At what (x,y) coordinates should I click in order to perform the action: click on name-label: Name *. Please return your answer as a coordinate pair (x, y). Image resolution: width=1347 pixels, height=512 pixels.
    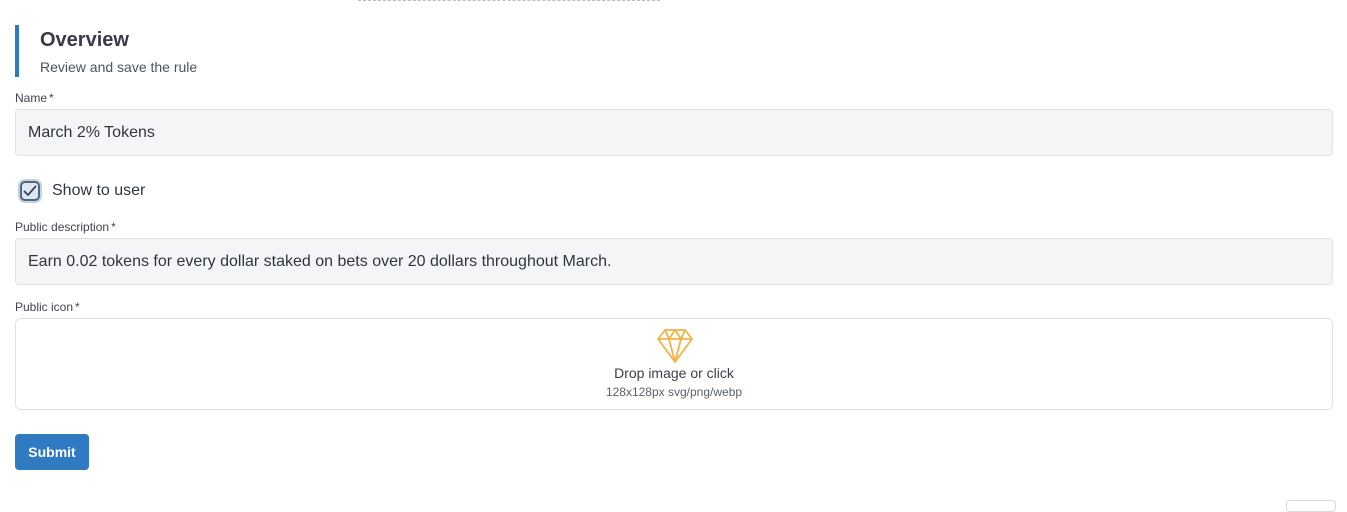
    Looking at the image, I should click on (34, 98).